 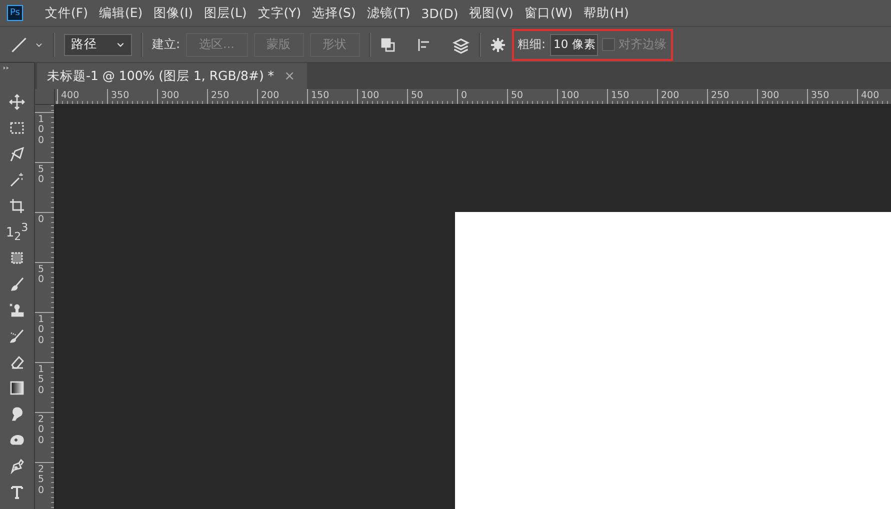 I want to click on path-arrangement-icon, so click(x=461, y=45).